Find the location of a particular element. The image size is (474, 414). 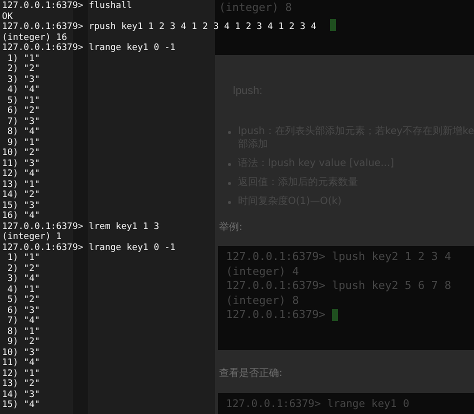

code-line: (integer) 4 is located at coordinates (262, 271).